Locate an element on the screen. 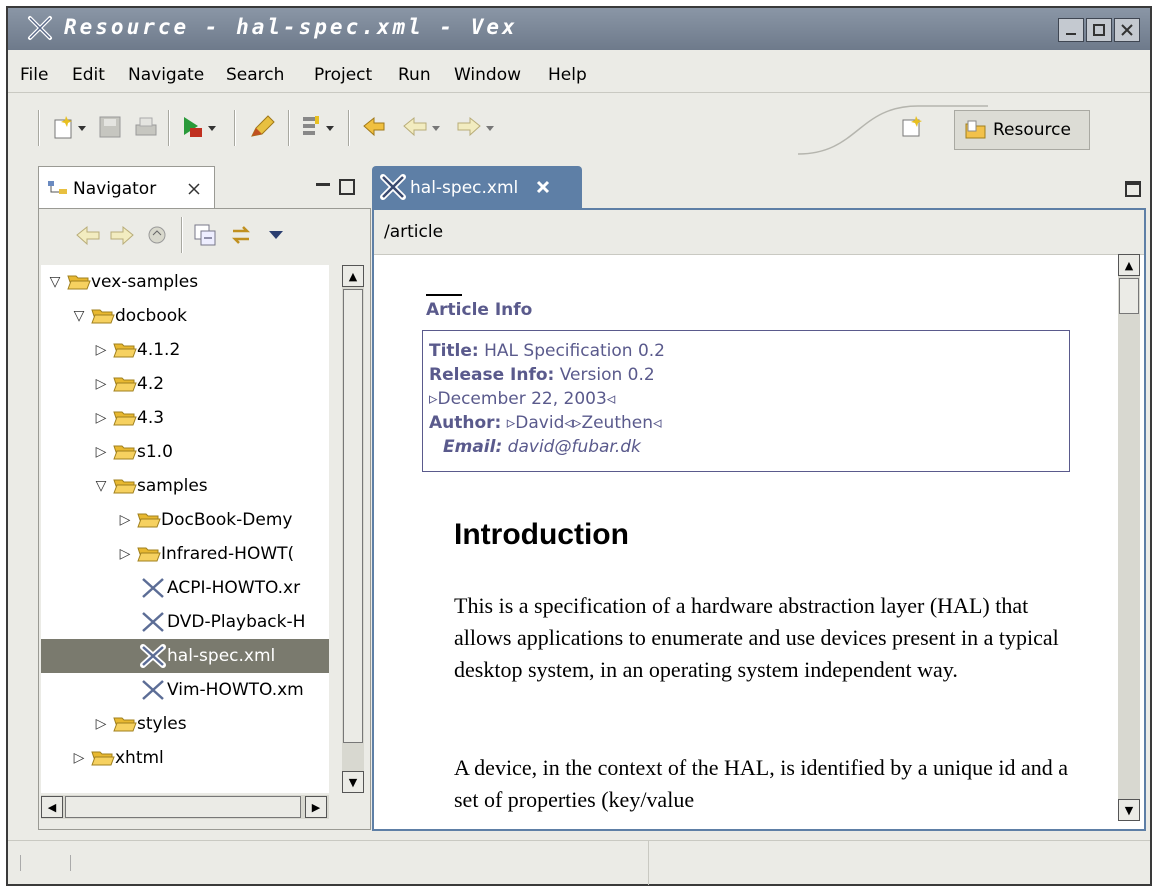 The width and height of the screenshot is (1158, 892). tree-item-acpi-howto: ACPI-HOWTO.xr is located at coordinates (185, 588).